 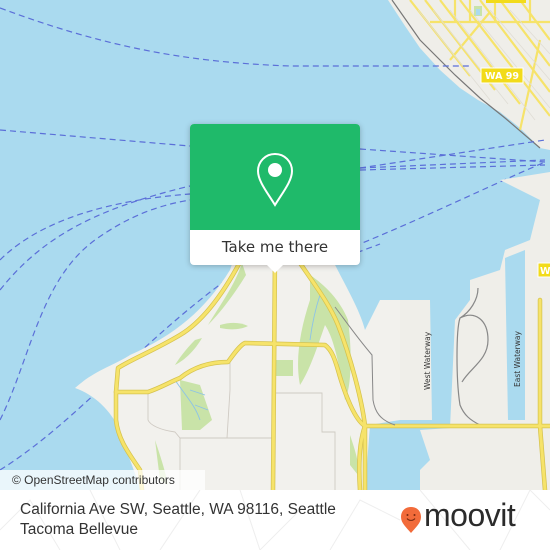 I want to click on shield-top, so click(x=506, y=1).